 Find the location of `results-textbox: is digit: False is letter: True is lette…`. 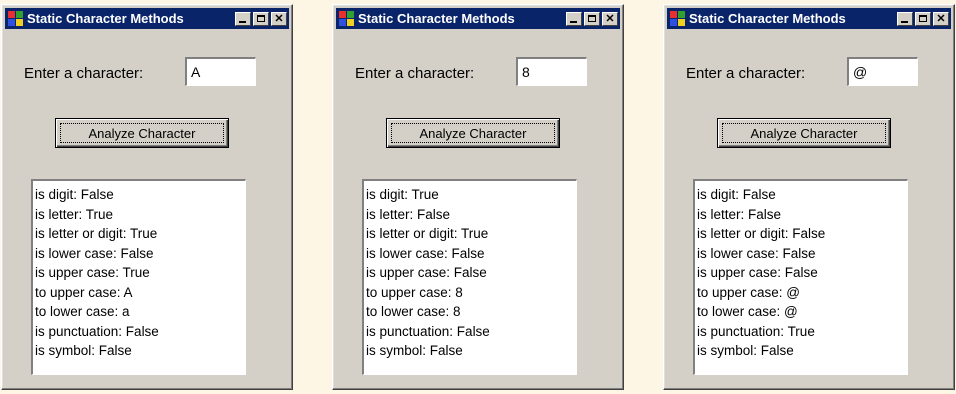

results-textbox: is digit: False is letter: True is lette… is located at coordinates (138, 277).